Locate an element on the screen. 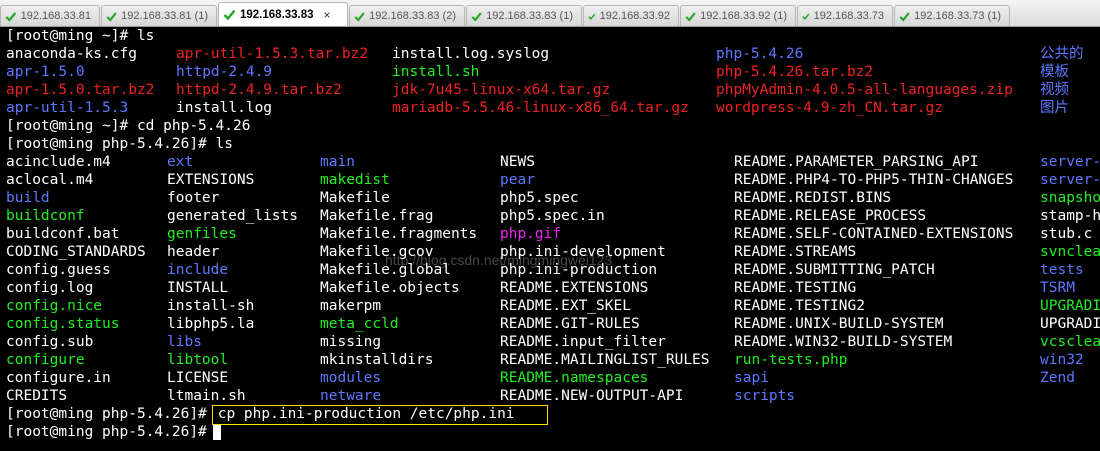  ls-entry: scripts is located at coordinates (765, 396).